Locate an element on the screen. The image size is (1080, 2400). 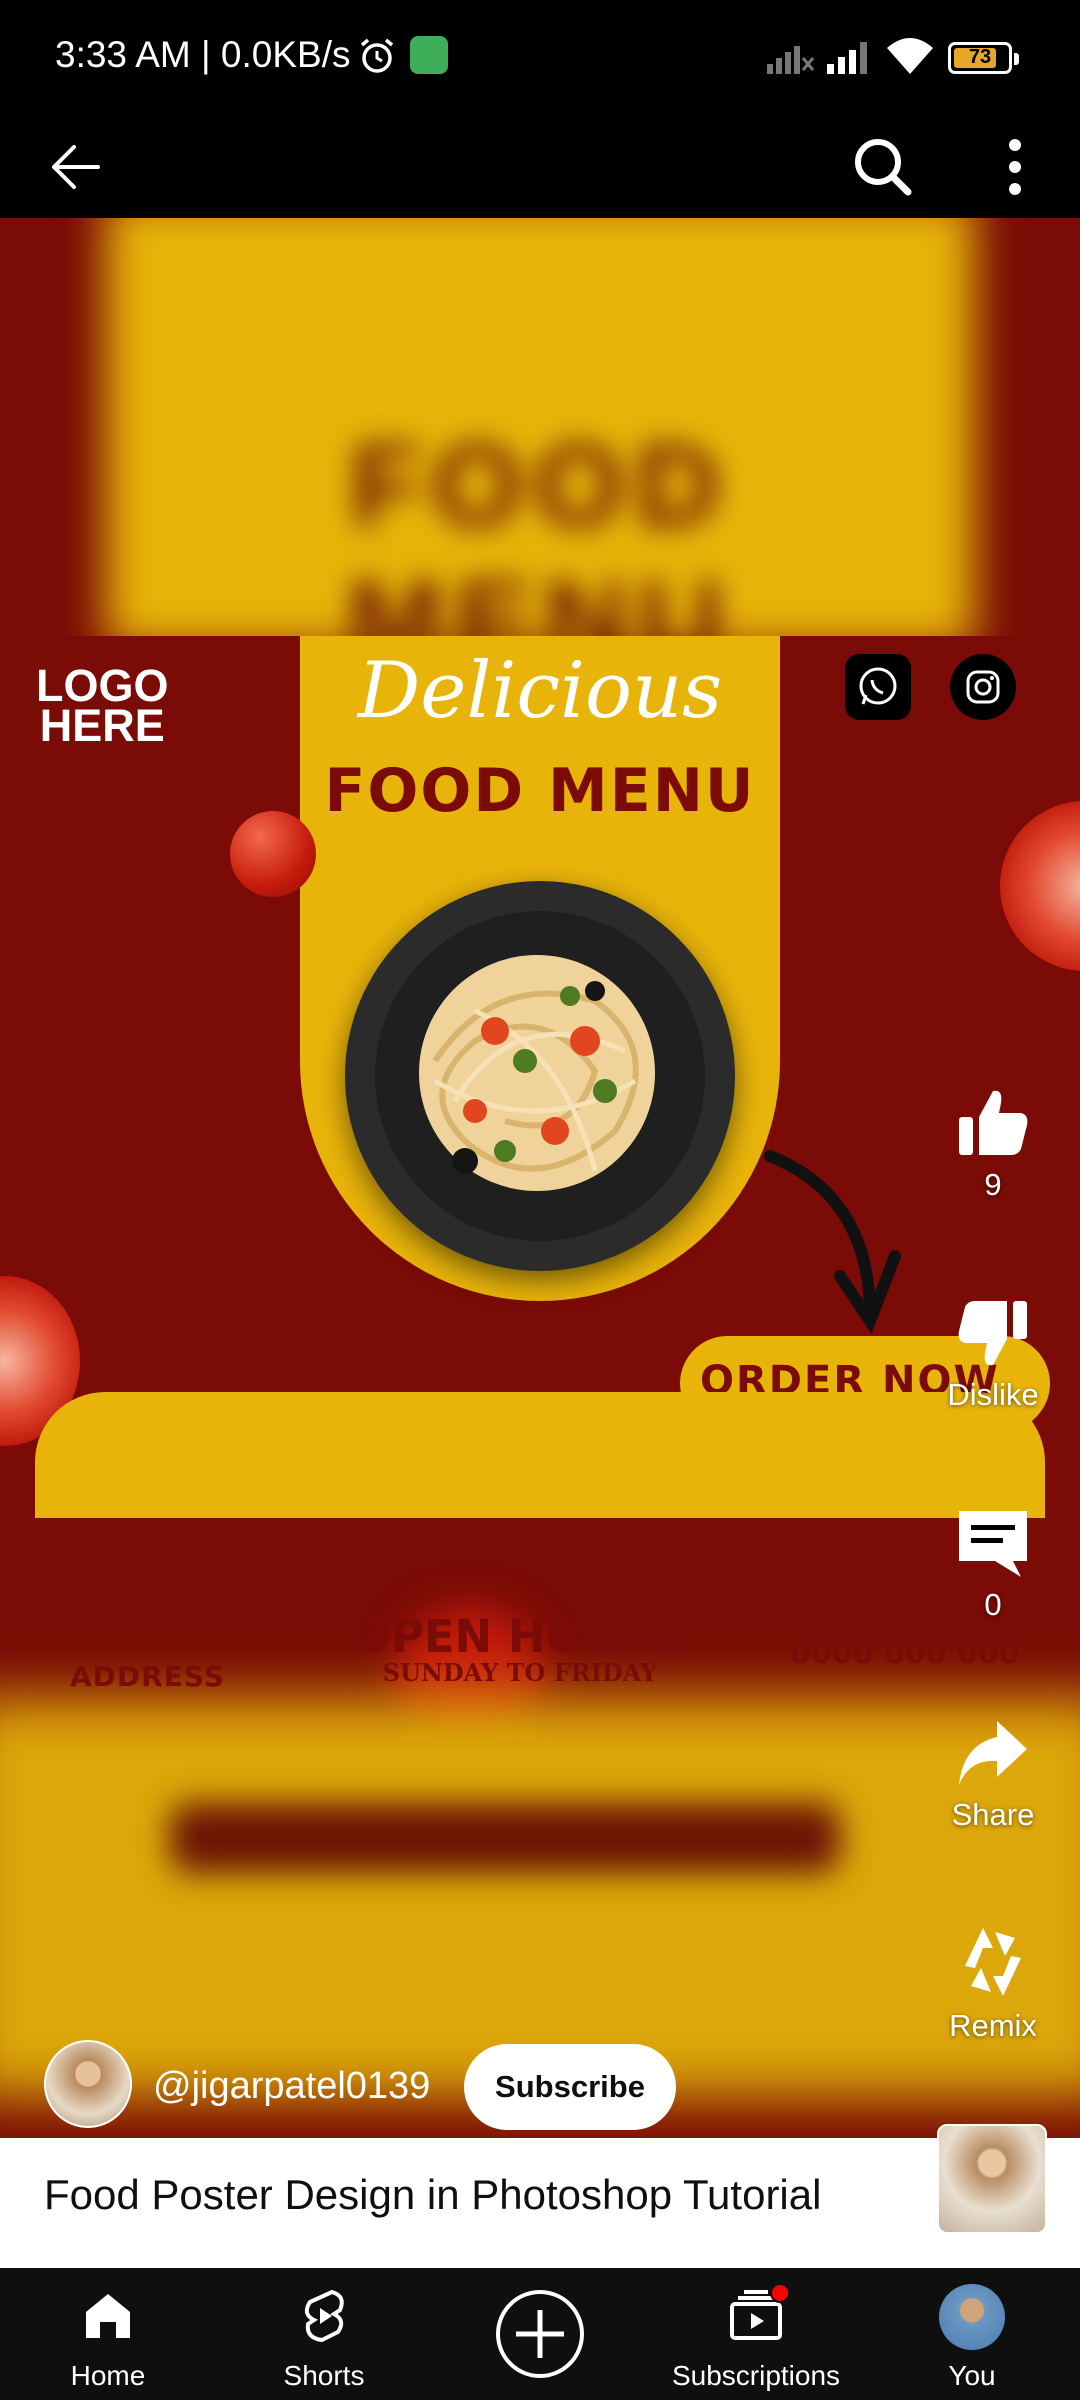
more-options-icon is located at coordinates (1015, 167).